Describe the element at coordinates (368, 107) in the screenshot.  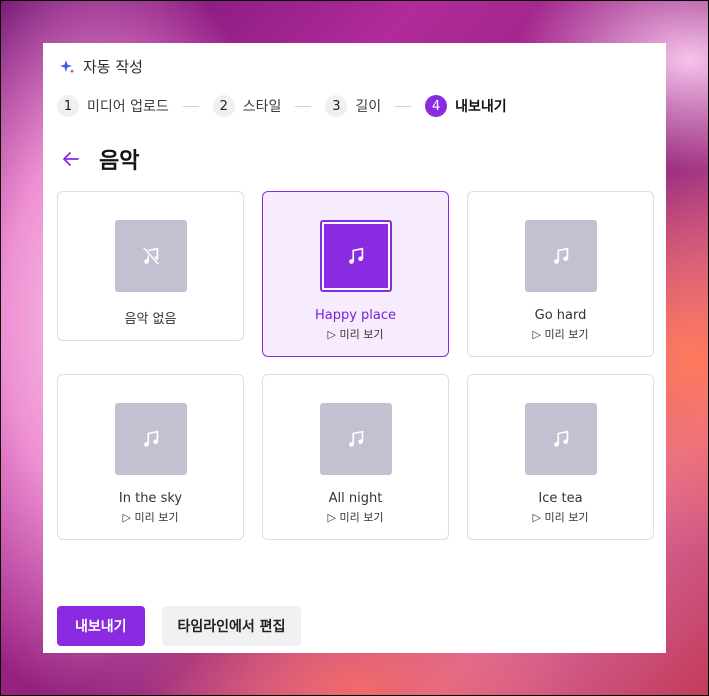
I see `step-label: 길이` at that location.